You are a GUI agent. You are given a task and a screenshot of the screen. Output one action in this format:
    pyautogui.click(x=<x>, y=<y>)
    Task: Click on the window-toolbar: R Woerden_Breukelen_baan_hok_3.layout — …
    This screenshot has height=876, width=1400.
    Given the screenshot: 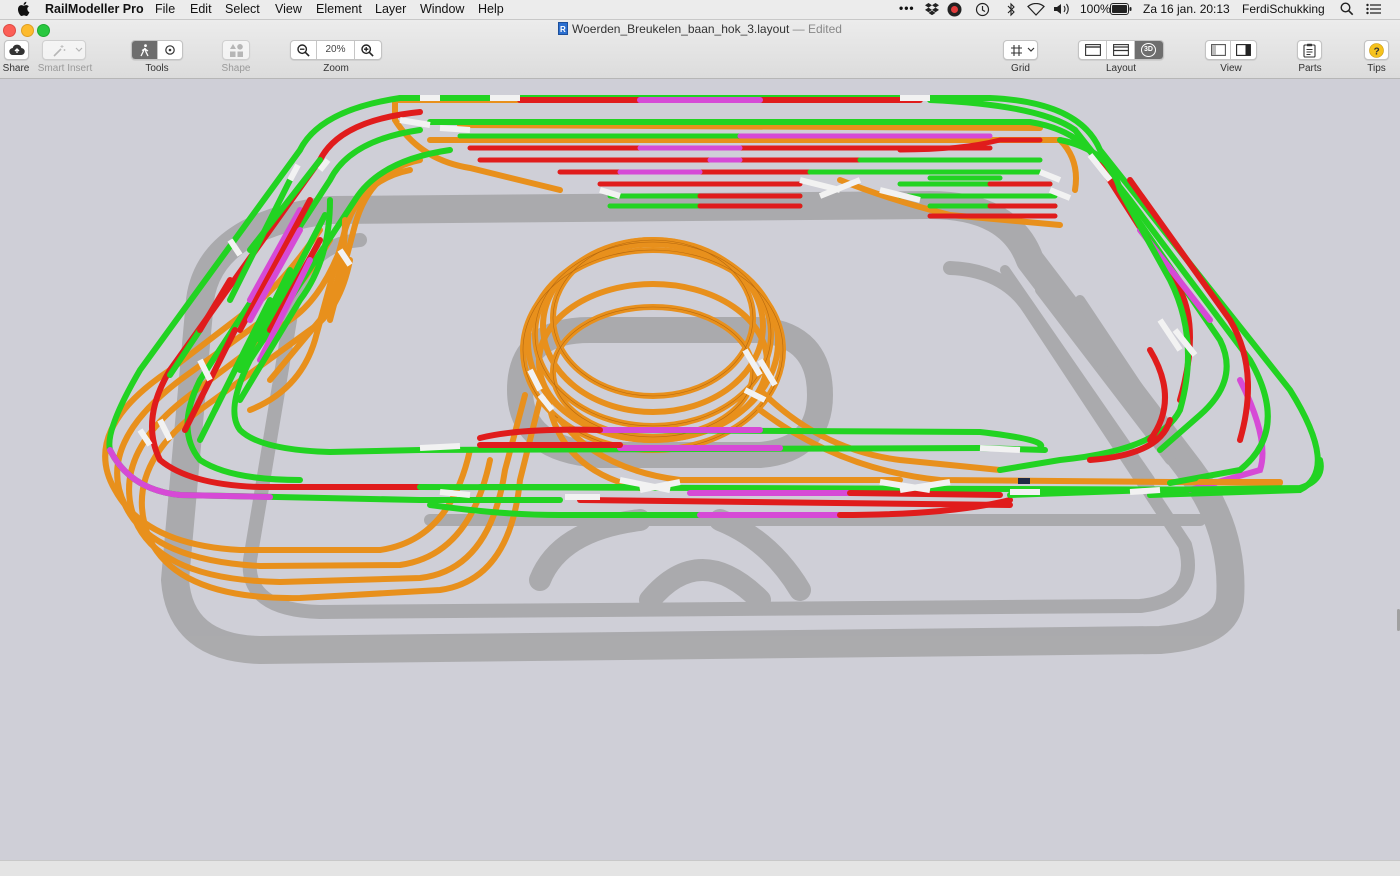 What is the action you would take?
    pyautogui.click(x=700, y=49)
    